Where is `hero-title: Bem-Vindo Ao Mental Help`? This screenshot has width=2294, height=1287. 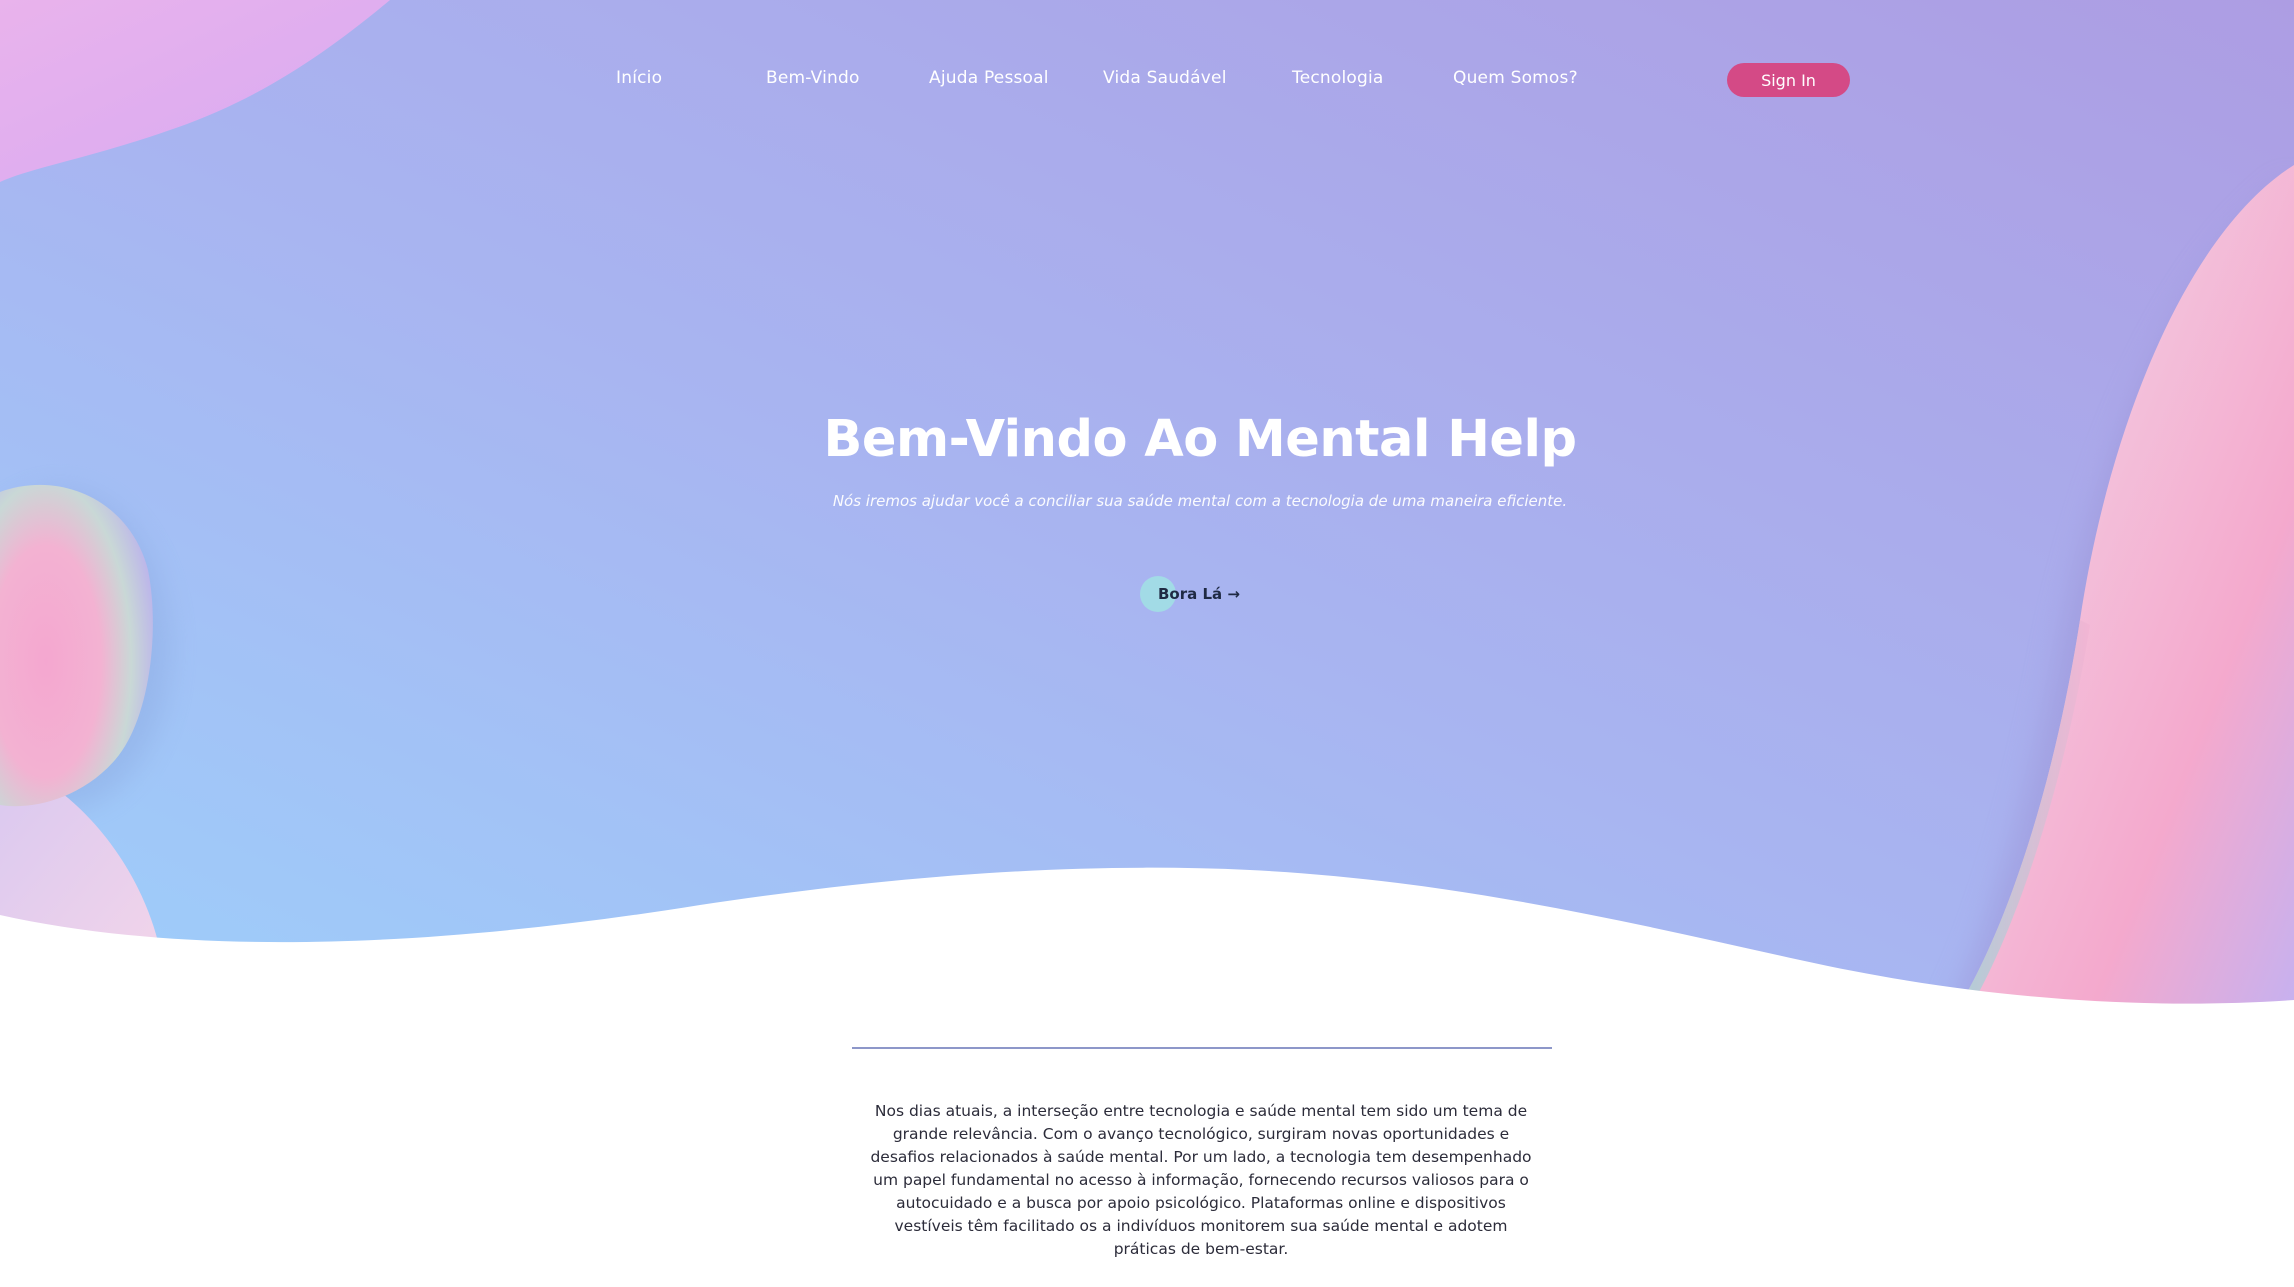
hero-title: Bem-Vindo Ao Mental Help is located at coordinates (1200, 439).